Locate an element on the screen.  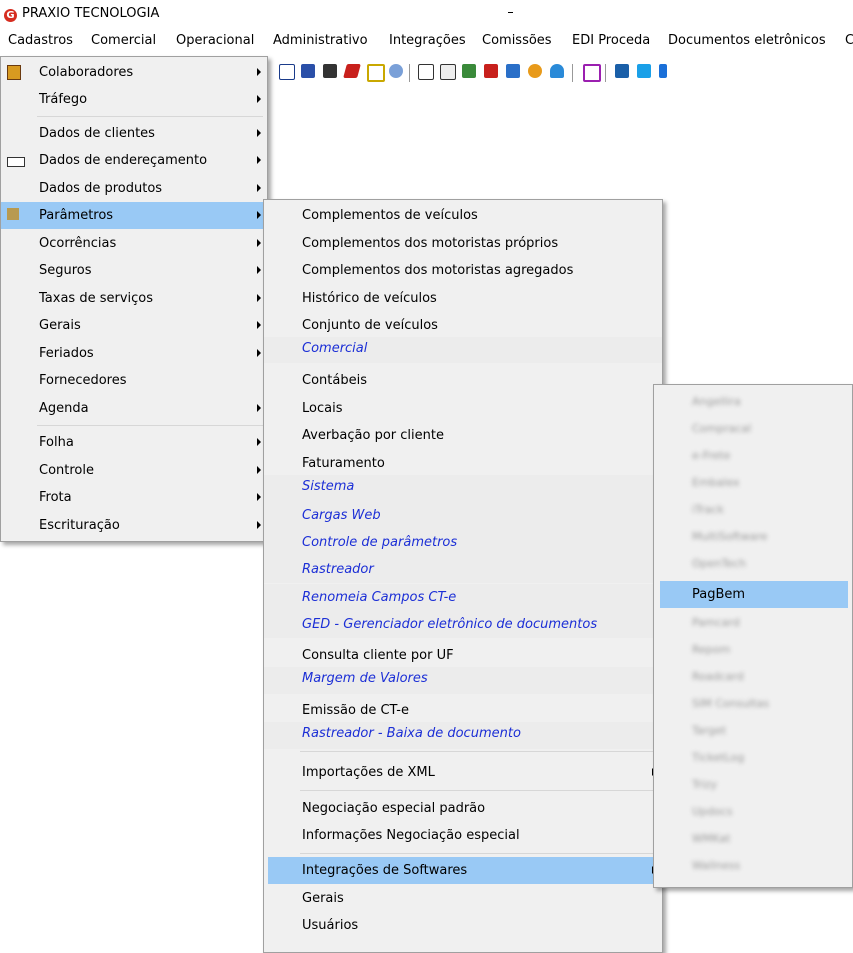
menu-item-software: Repom is located at coordinates (753, 650).